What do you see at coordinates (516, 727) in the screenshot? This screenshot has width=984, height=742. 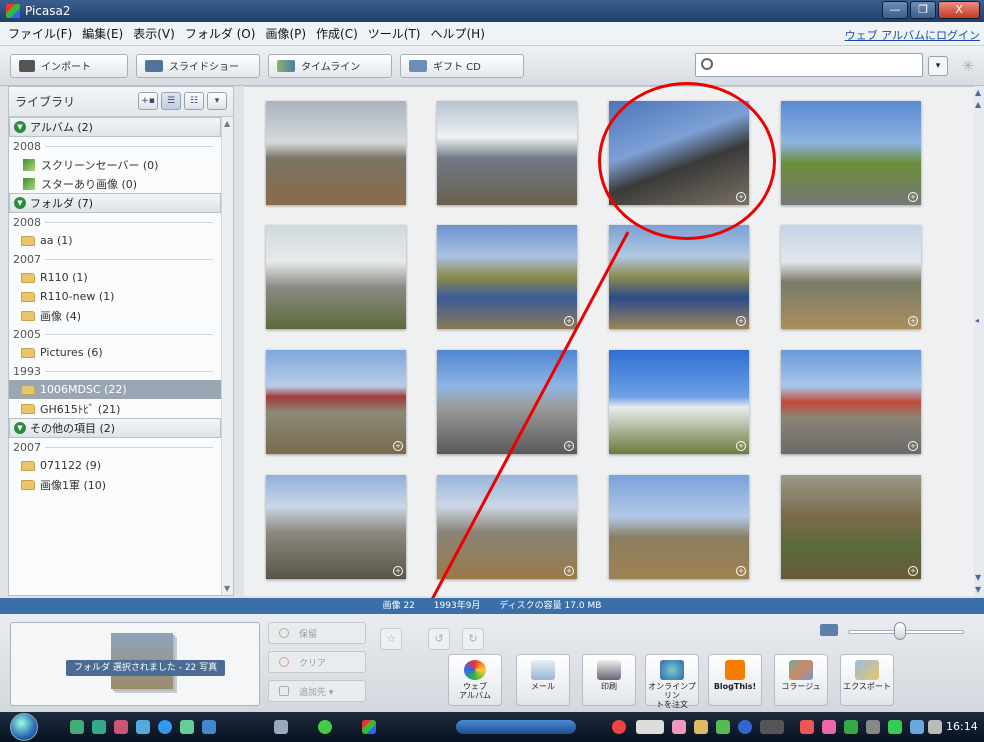 I see `media-player-icon` at bounding box center [516, 727].